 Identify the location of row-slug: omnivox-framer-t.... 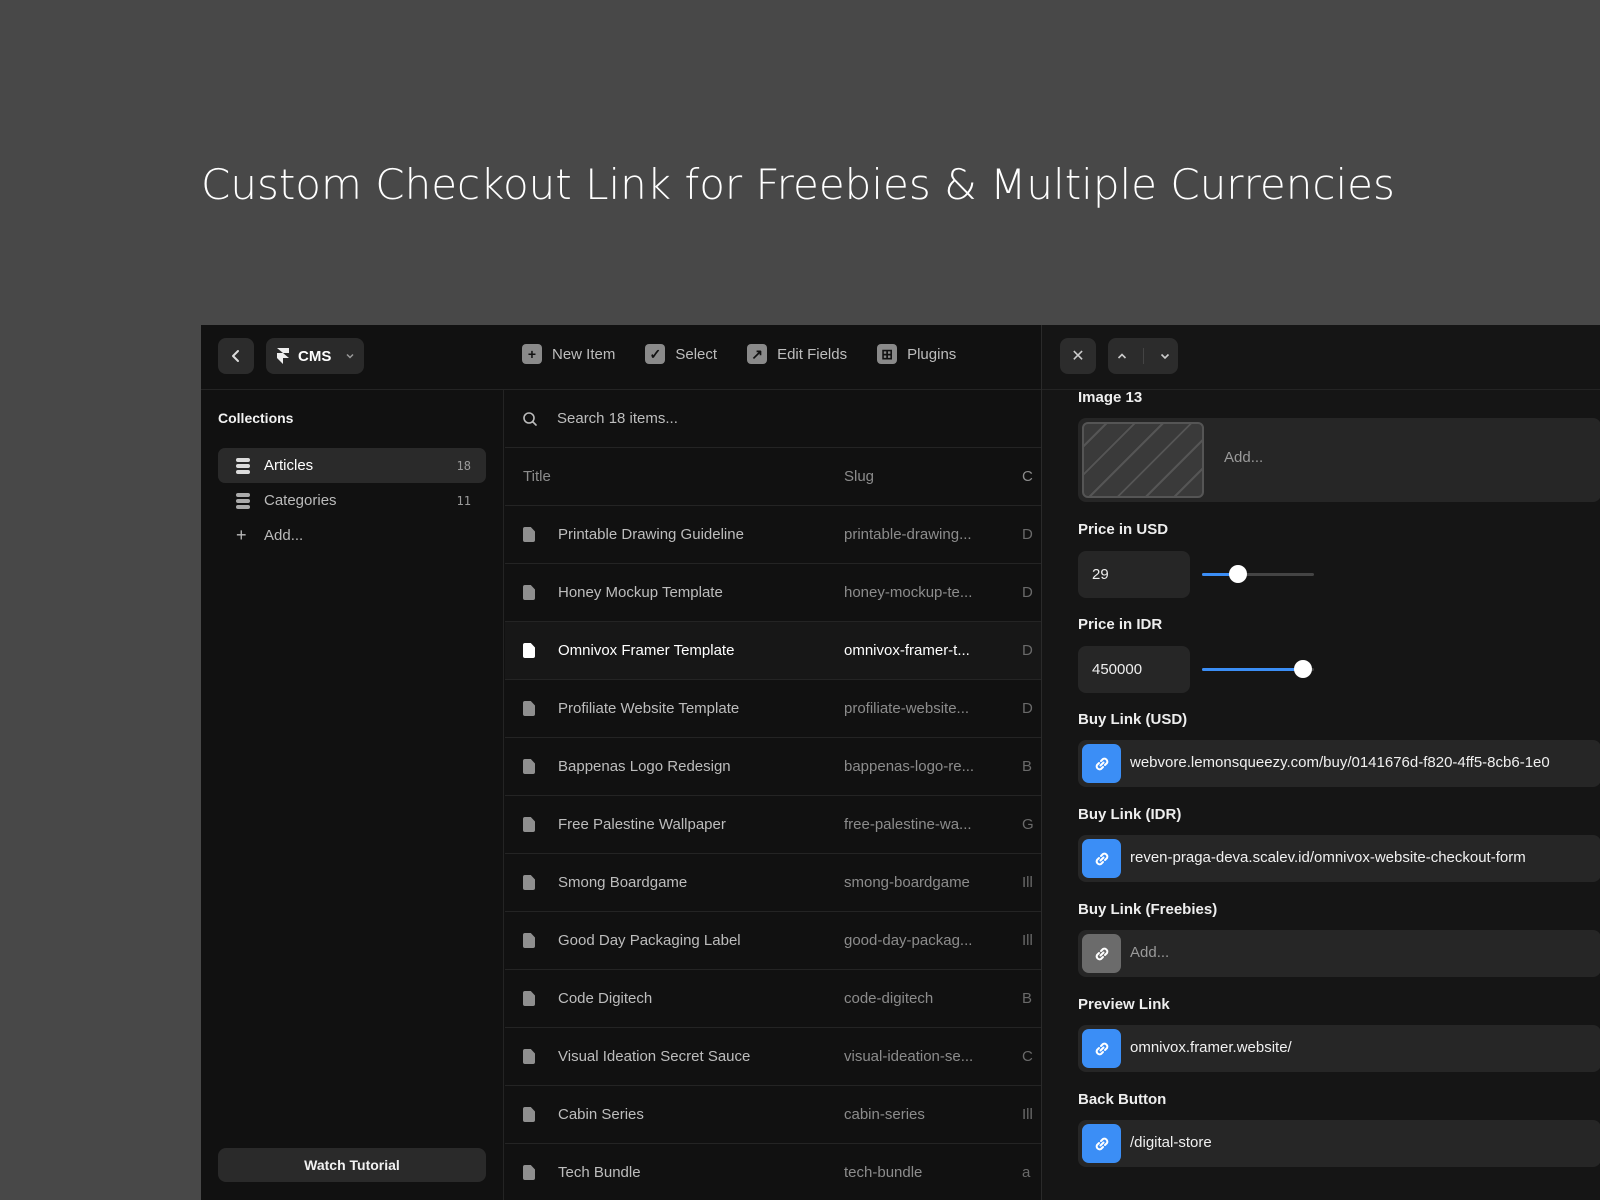
(907, 650).